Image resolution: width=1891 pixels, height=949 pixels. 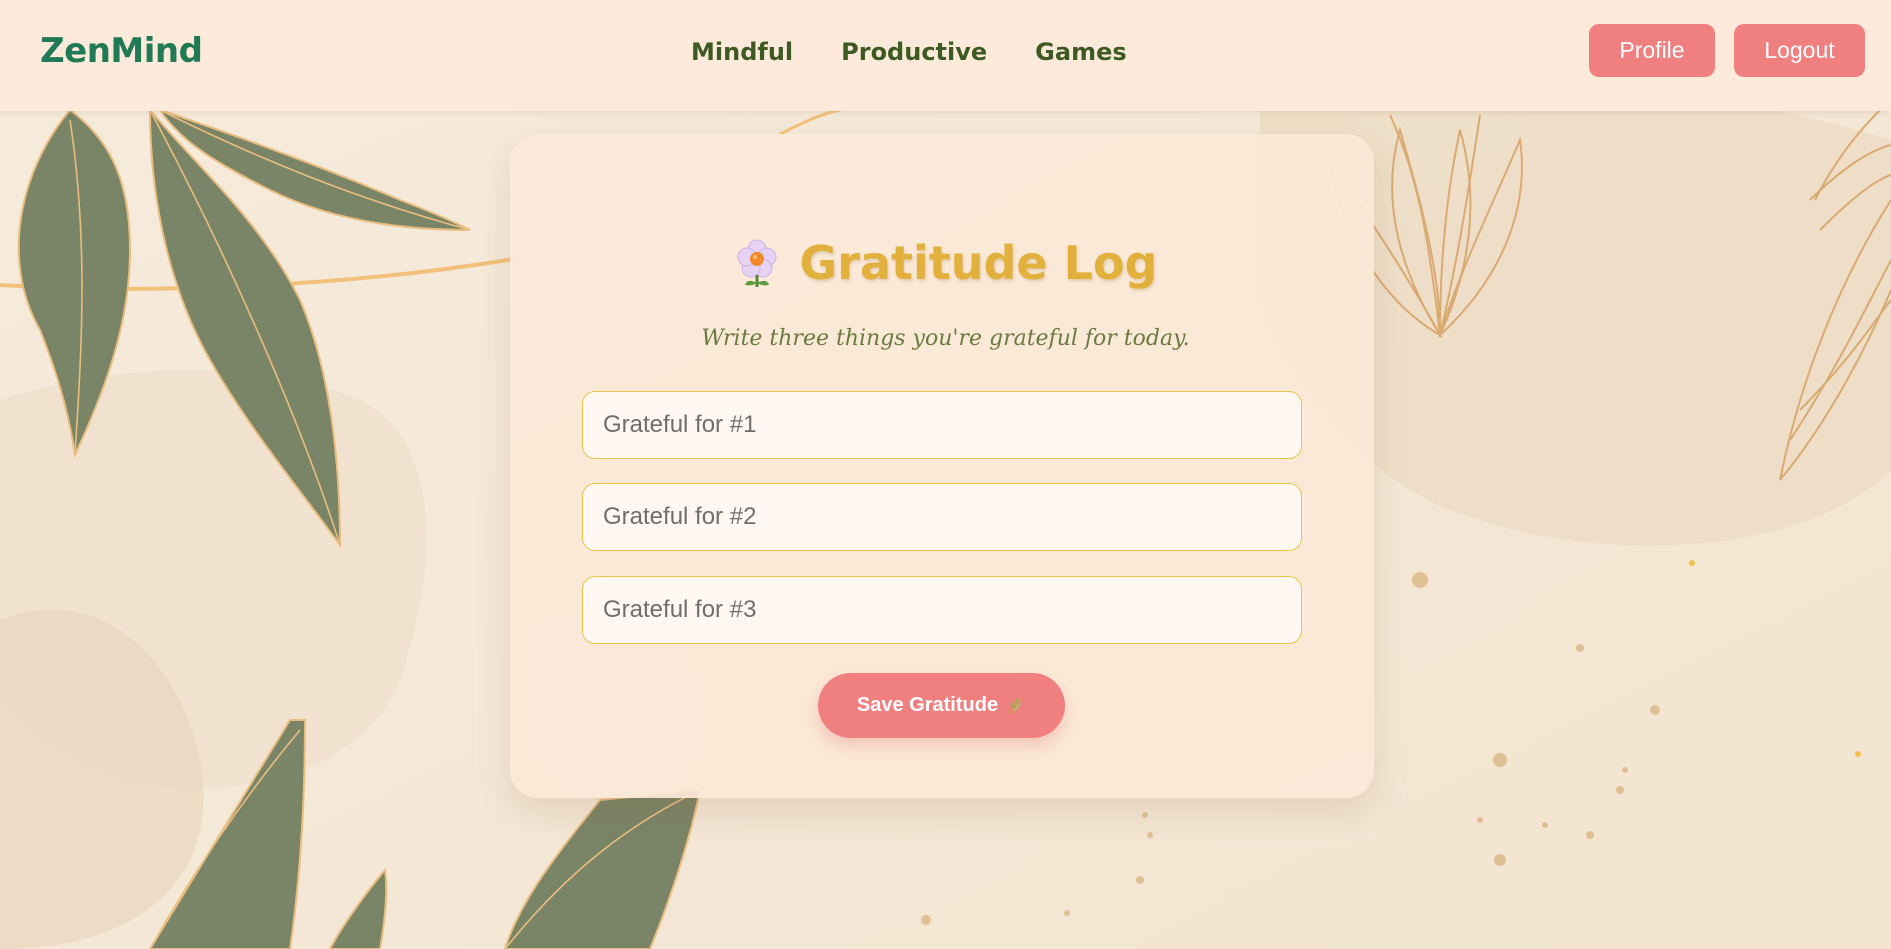 What do you see at coordinates (757, 263) in the screenshot?
I see `flower-icon` at bounding box center [757, 263].